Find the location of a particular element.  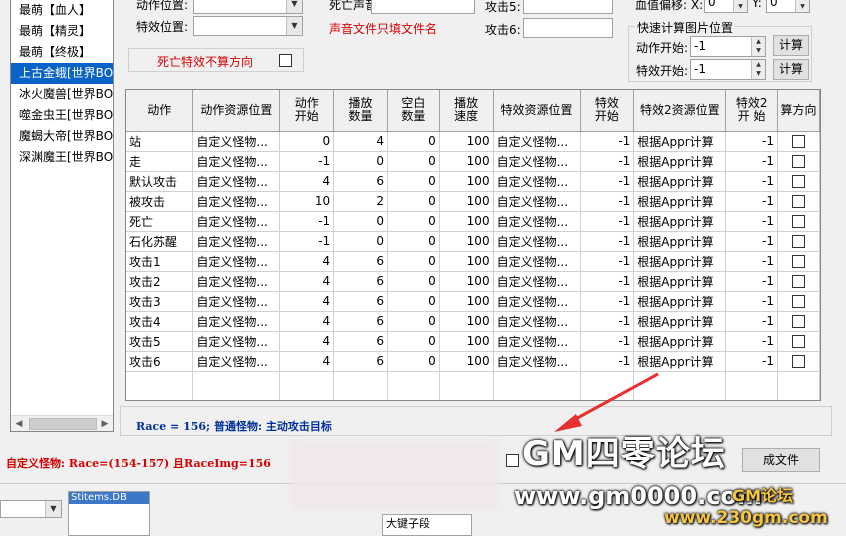

column-header: 空白 数量 is located at coordinates (413, 111).